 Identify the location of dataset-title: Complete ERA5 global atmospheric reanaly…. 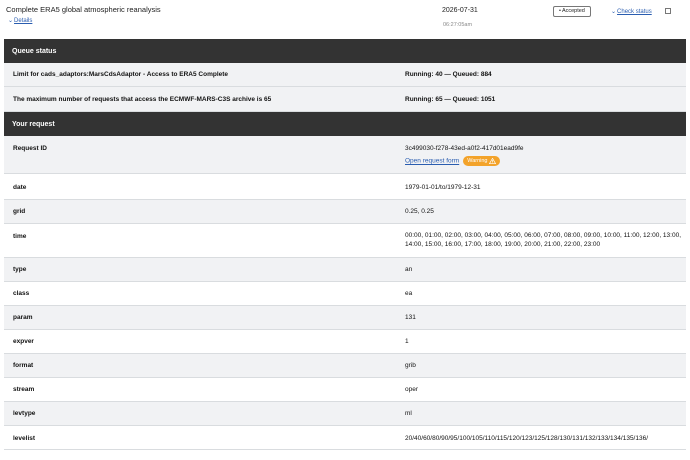
(83, 9).